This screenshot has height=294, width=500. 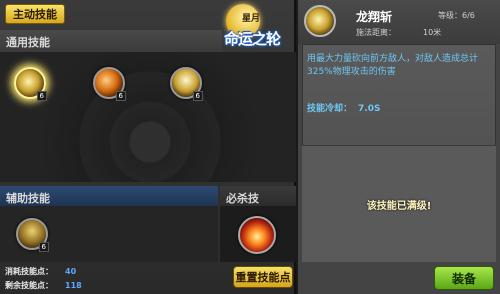 What do you see at coordinates (330, 109) in the screenshot?
I see `cooldown-label: 技能冷却：` at bounding box center [330, 109].